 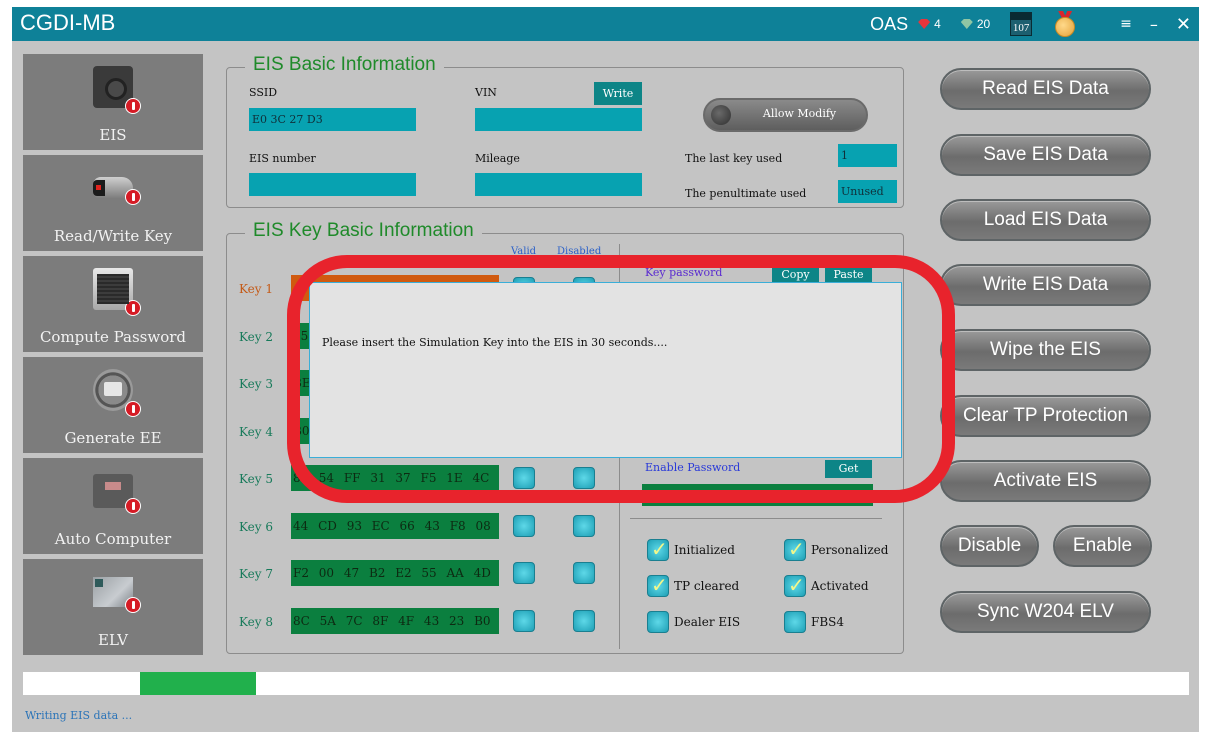 I want to click on key-8-valid-checkbox, so click(x=524, y=621).